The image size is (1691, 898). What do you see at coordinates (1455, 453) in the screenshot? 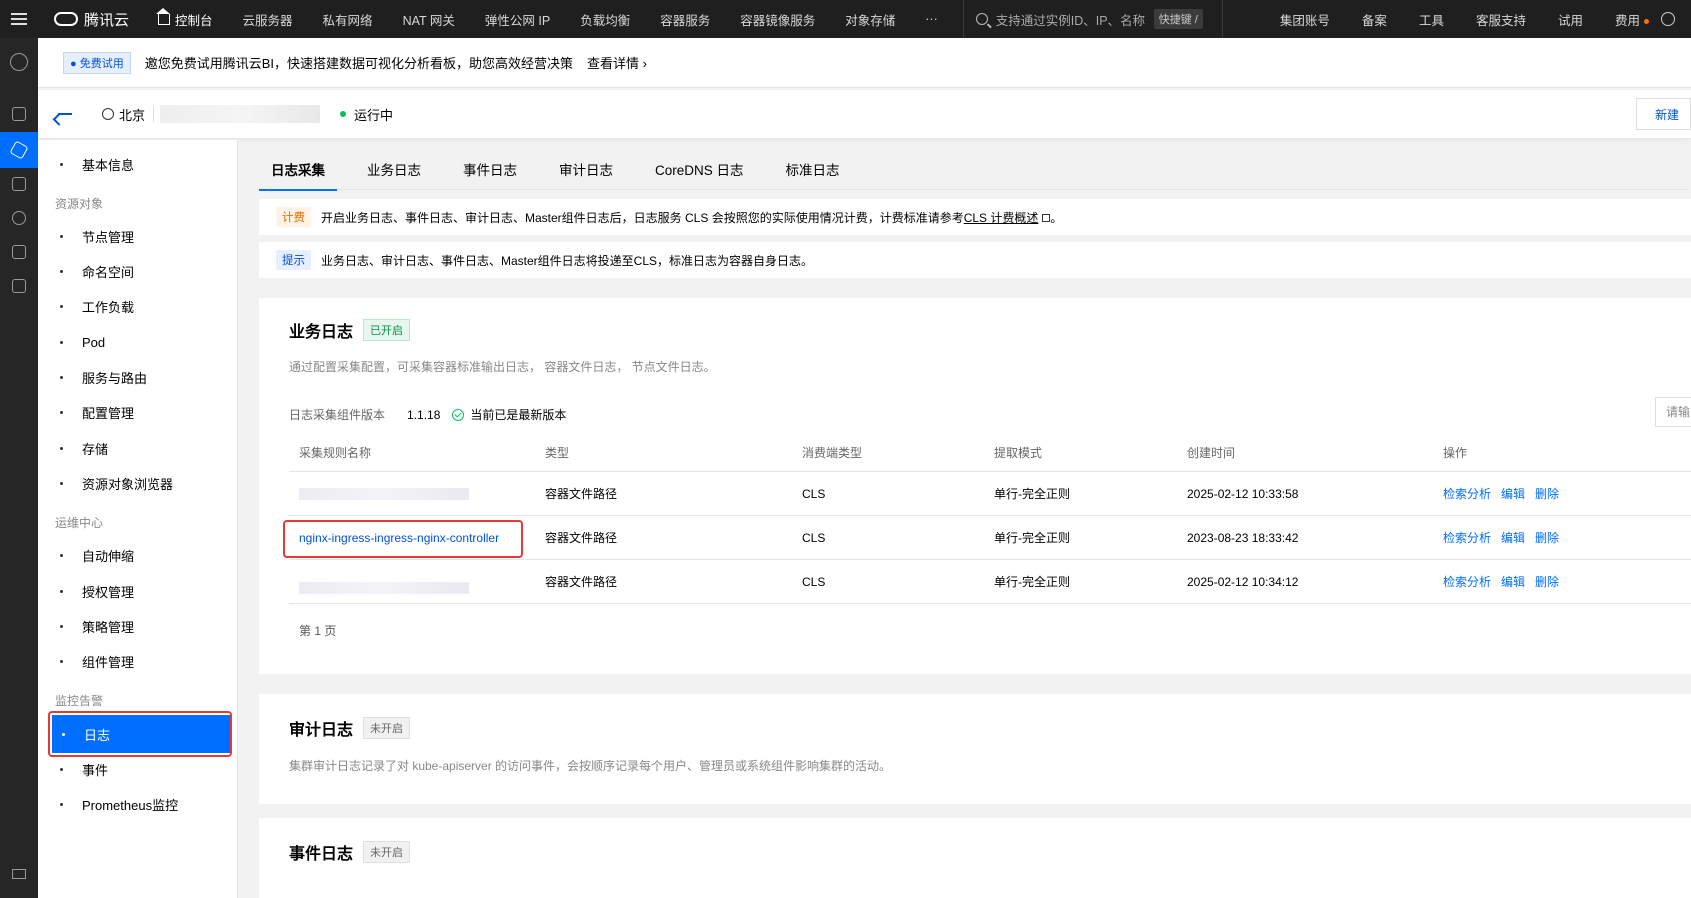
I see `col-header: 操作` at bounding box center [1455, 453].